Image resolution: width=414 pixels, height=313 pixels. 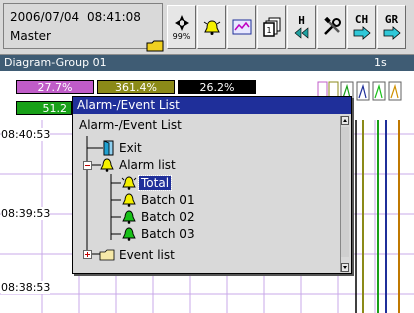 I want to click on scrollbar-thumb, so click(x=345, y=192).